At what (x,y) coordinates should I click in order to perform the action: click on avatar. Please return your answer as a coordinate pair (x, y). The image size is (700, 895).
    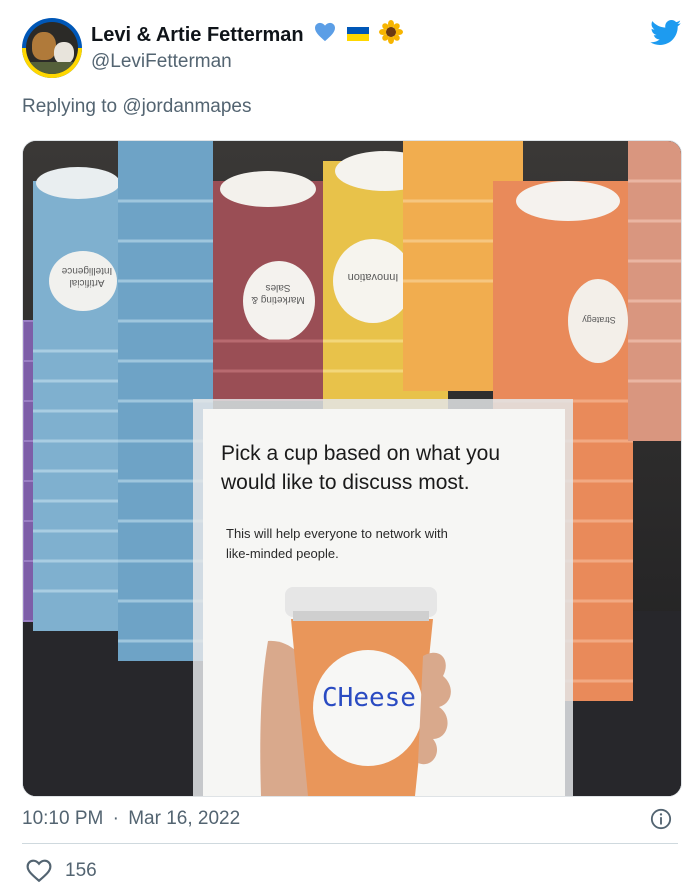
    Looking at the image, I should click on (52, 48).